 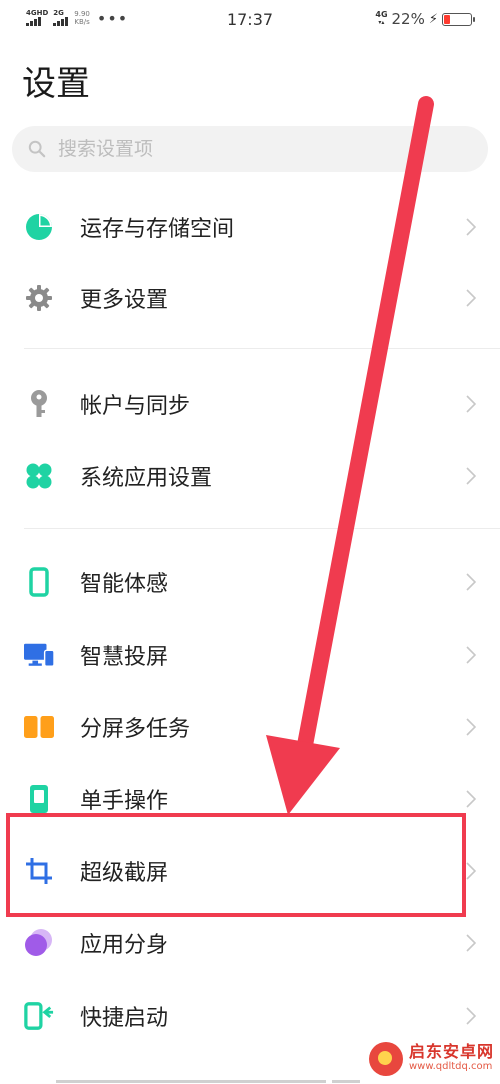 I want to click on status-right: 4G ▾▴ 22% ⚡, so click(x=425, y=19).